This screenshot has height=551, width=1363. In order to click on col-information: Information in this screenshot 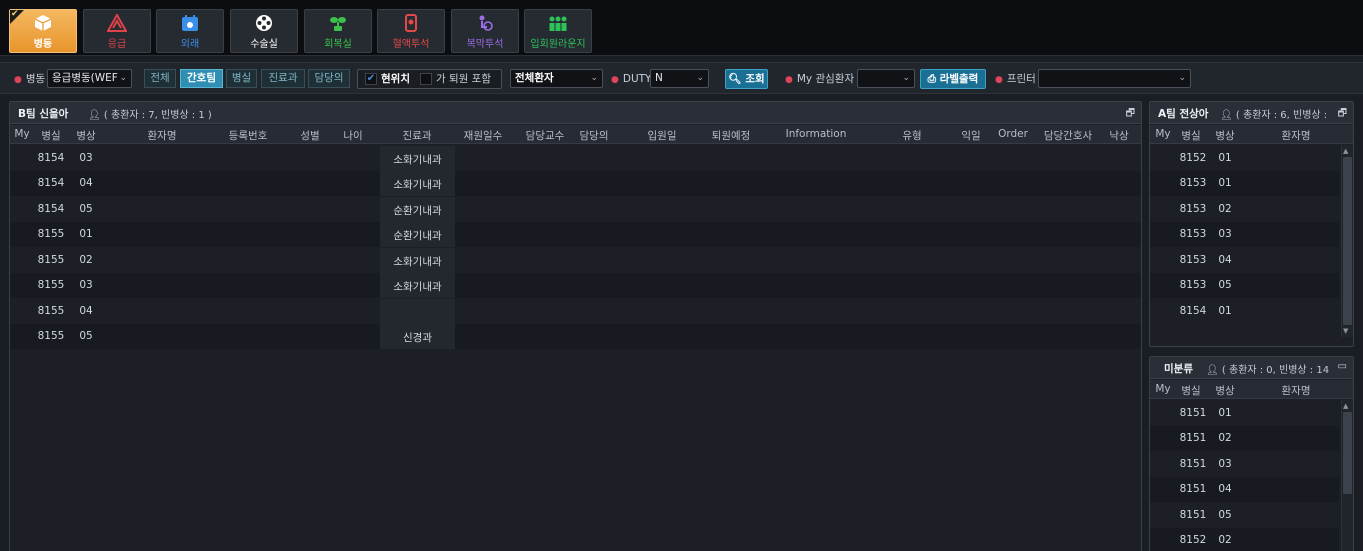, I will do `click(816, 134)`.